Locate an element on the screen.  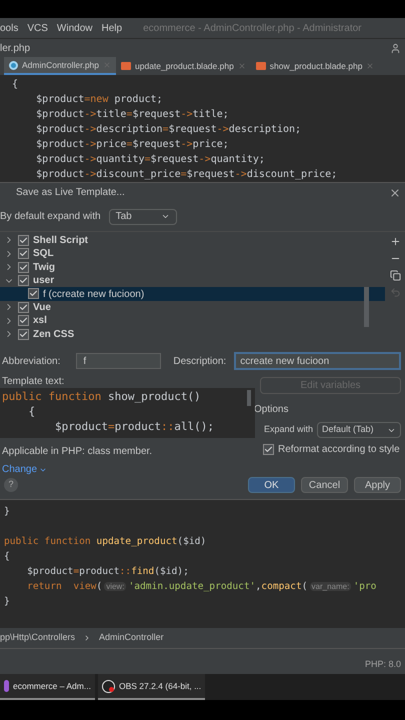
editor-tab: update_product.blade.php is located at coordinates (183, 66).